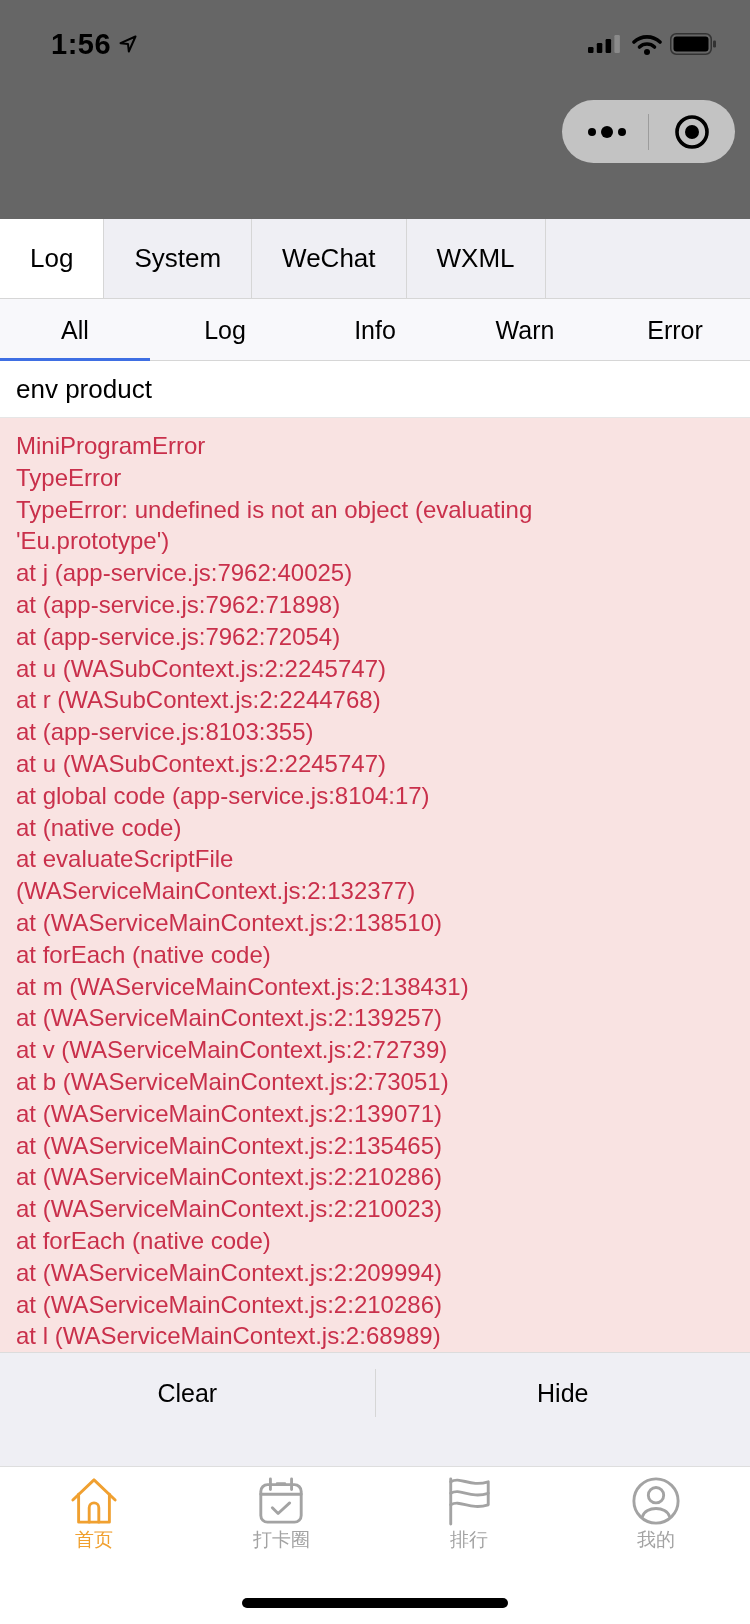 This screenshot has width=750, height=1624. I want to click on error-line: at (app-service.js:7962:71898), so click(178, 605).